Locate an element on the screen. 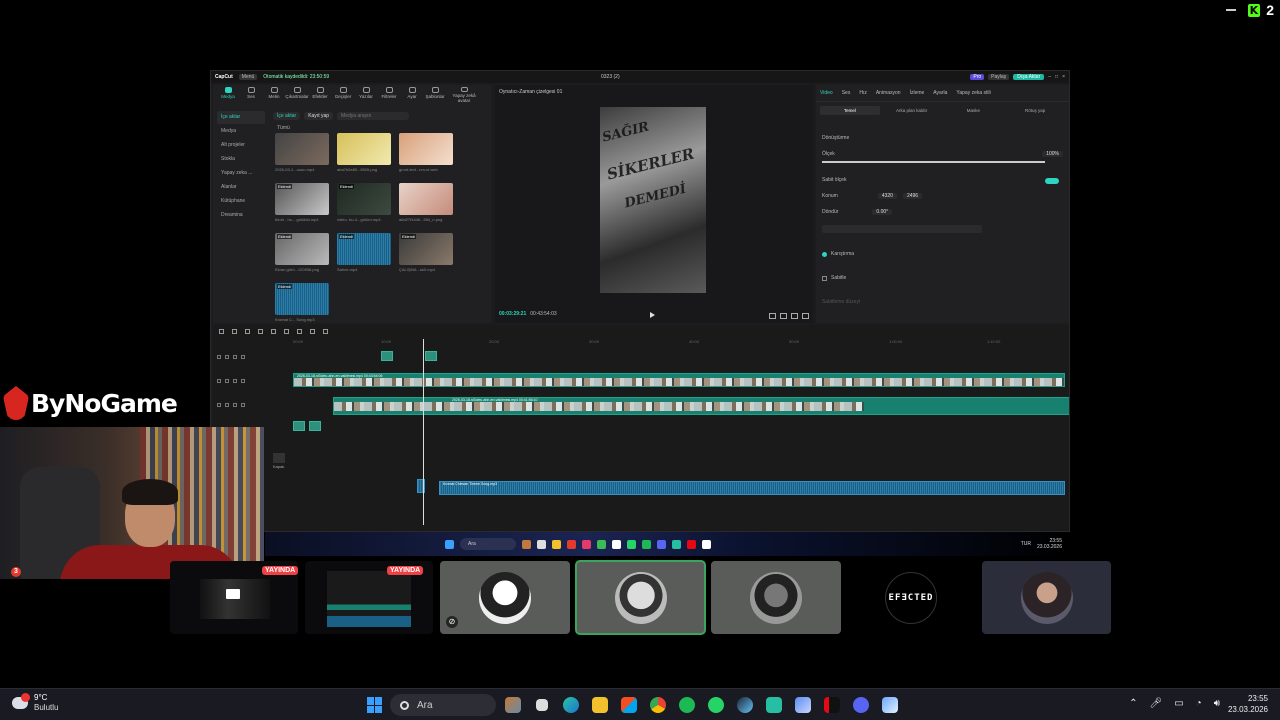  blend-checkbox is located at coordinates (824, 254).